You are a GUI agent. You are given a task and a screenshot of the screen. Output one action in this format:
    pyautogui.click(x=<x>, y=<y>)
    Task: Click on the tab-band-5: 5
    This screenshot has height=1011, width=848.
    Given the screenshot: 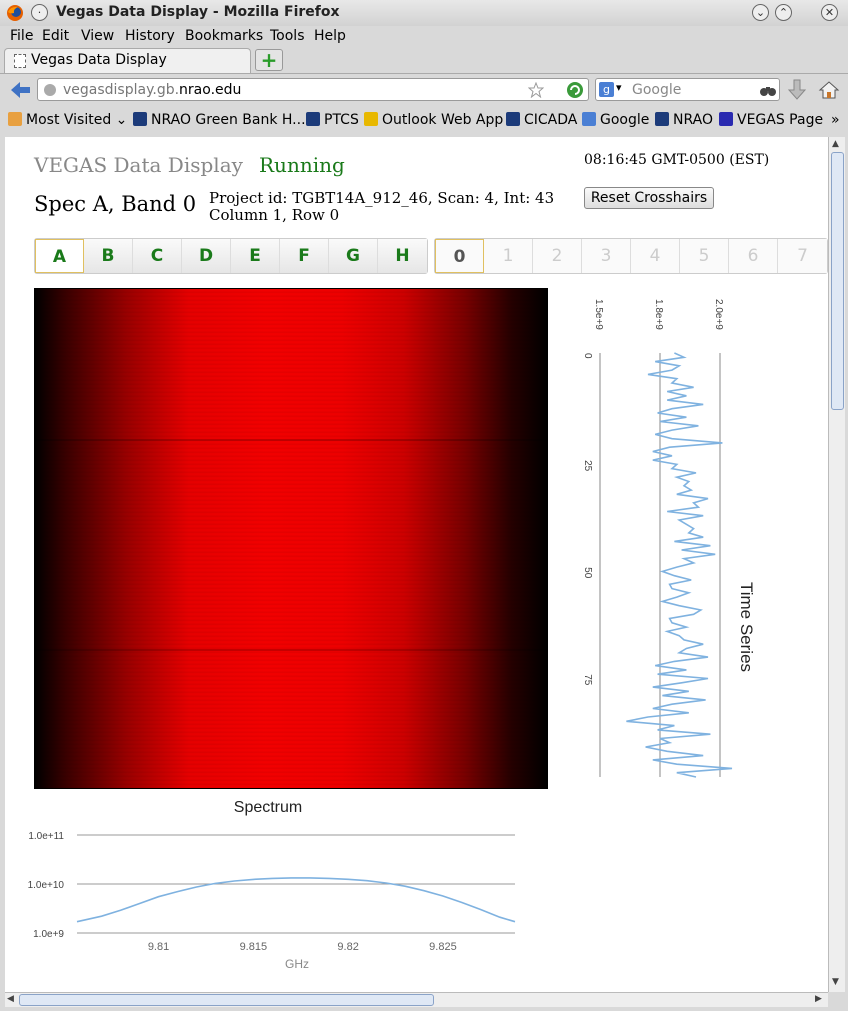 What is the action you would take?
    pyautogui.click(x=704, y=256)
    